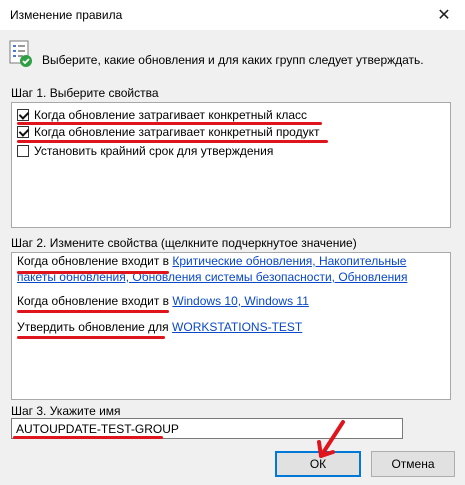 The image size is (465, 485). Describe the element at coordinates (85, 93) in the screenshot. I see `step1-label: Шаг 1. Выберите свойства` at that location.